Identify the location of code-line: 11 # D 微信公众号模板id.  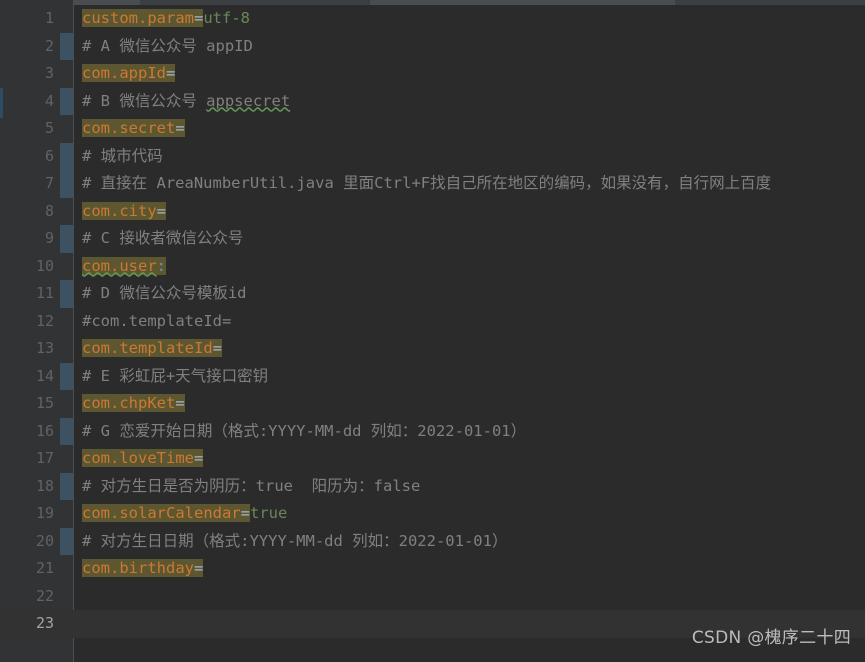
(432, 294).